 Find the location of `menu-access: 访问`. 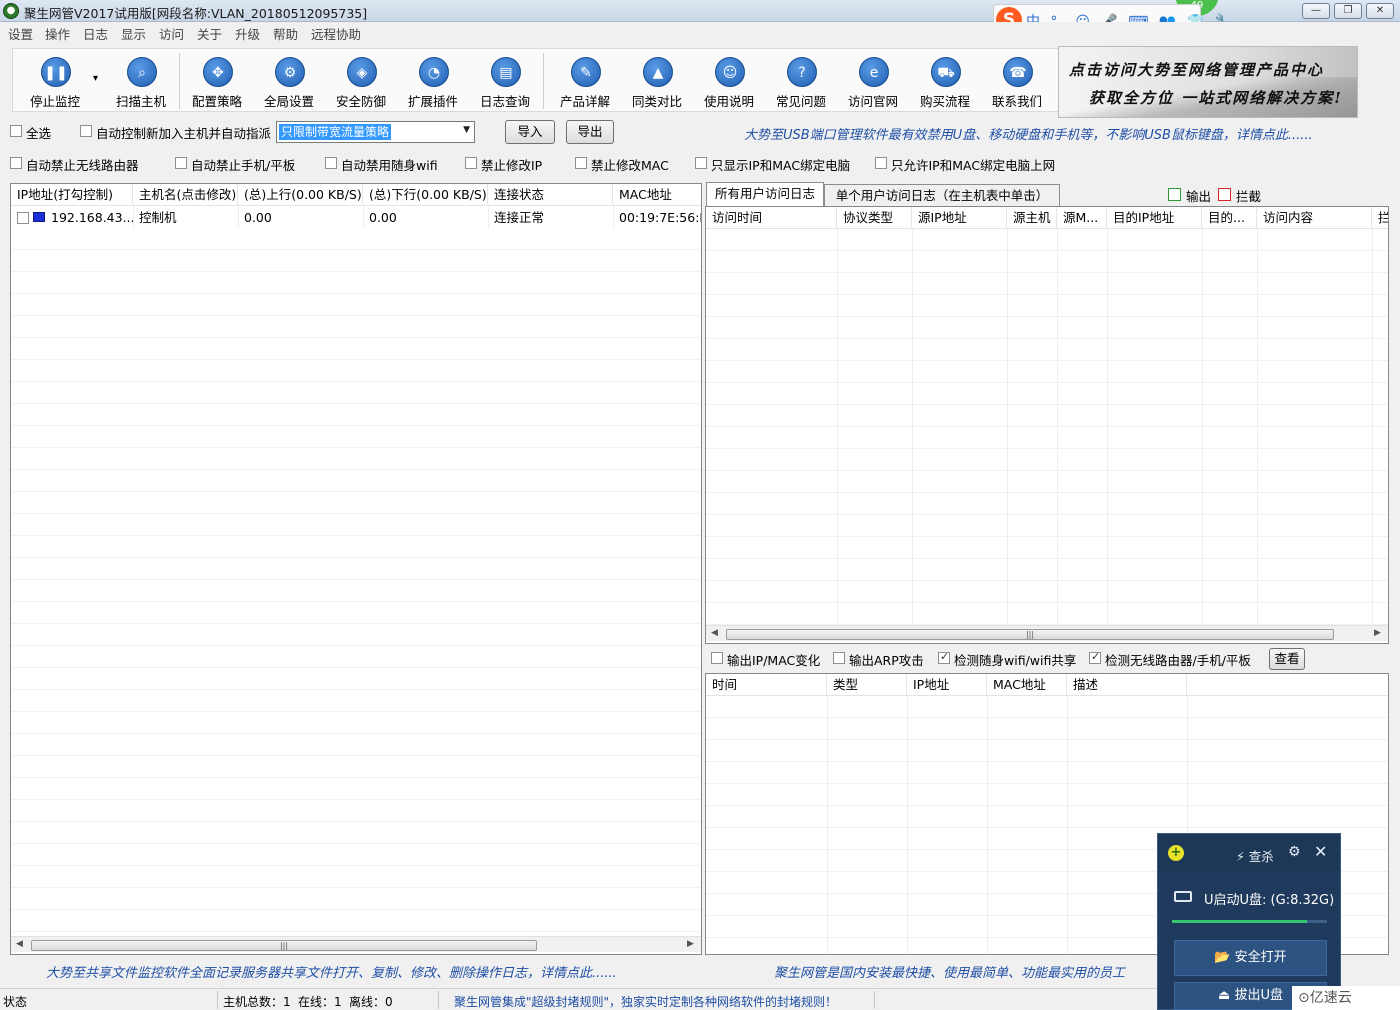

menu-access: 访问 is located at coordinates (171, 33).